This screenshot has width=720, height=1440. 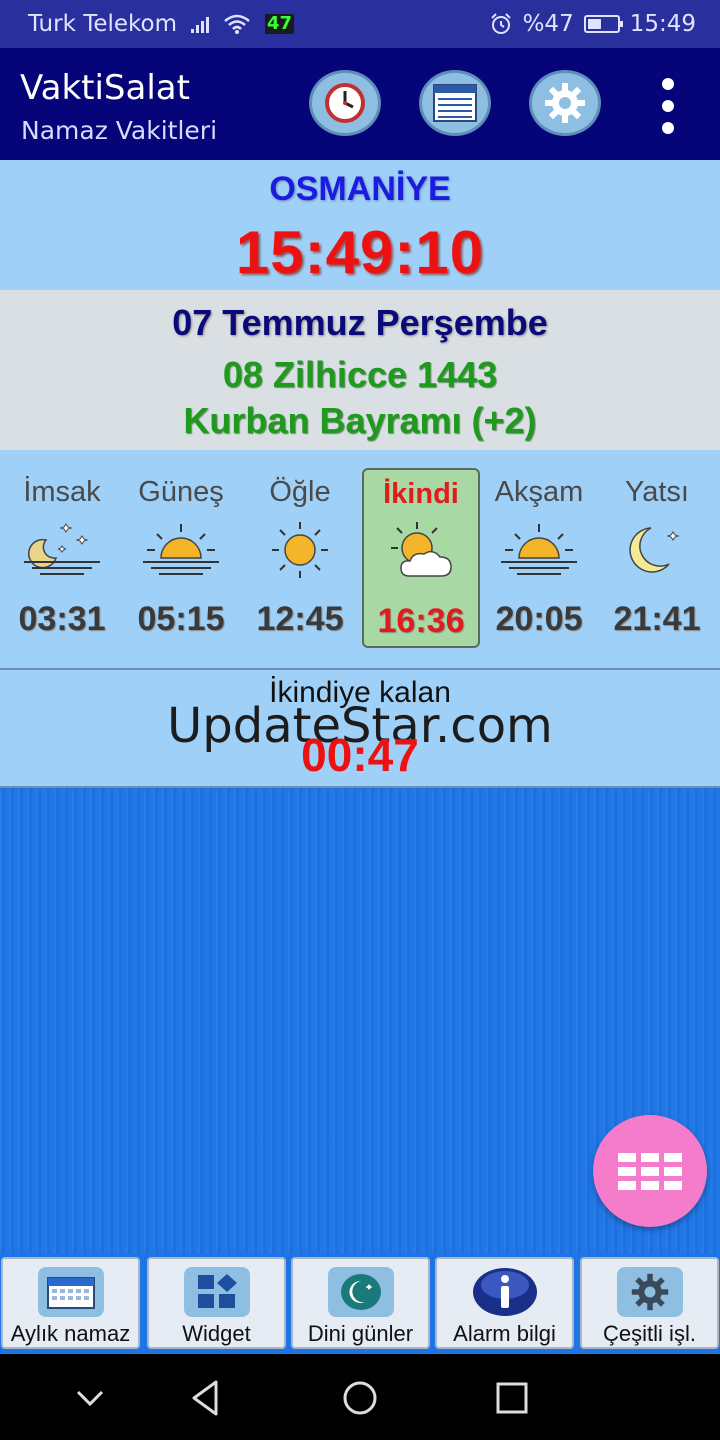 What do you see at coordinates (181, 619) in the screenshot?
I see `prayer-time: 05:15` at bounding box center [181, 619].